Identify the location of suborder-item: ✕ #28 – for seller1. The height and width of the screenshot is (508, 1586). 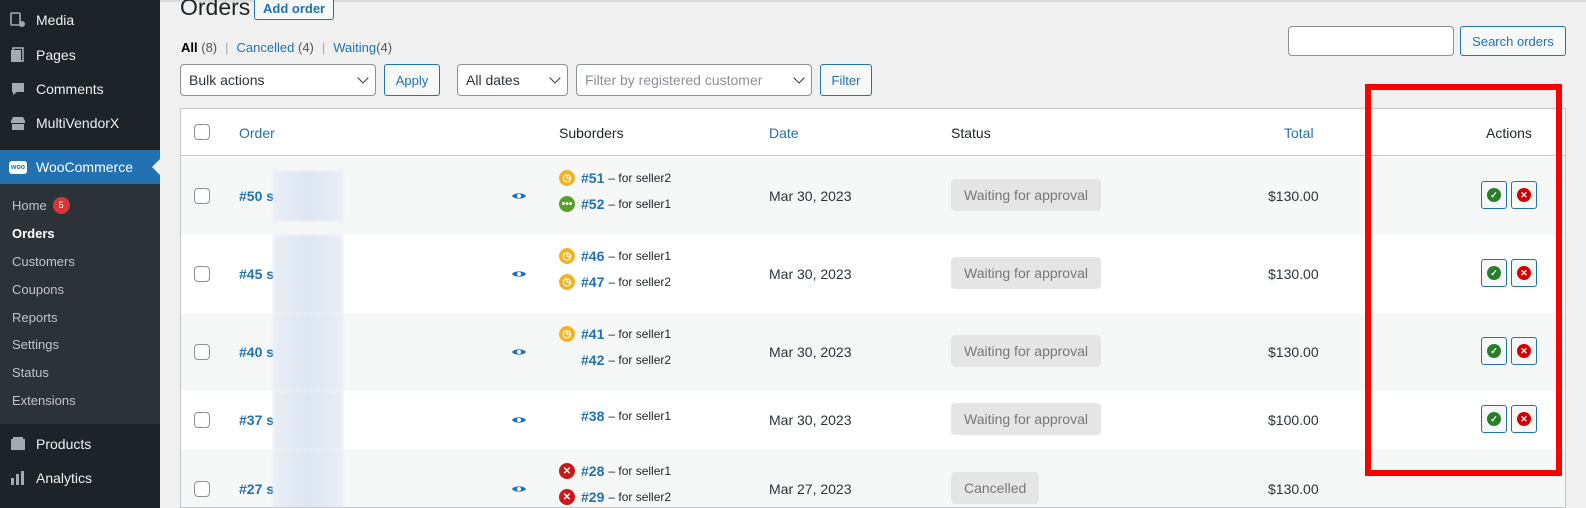
(615, 471).